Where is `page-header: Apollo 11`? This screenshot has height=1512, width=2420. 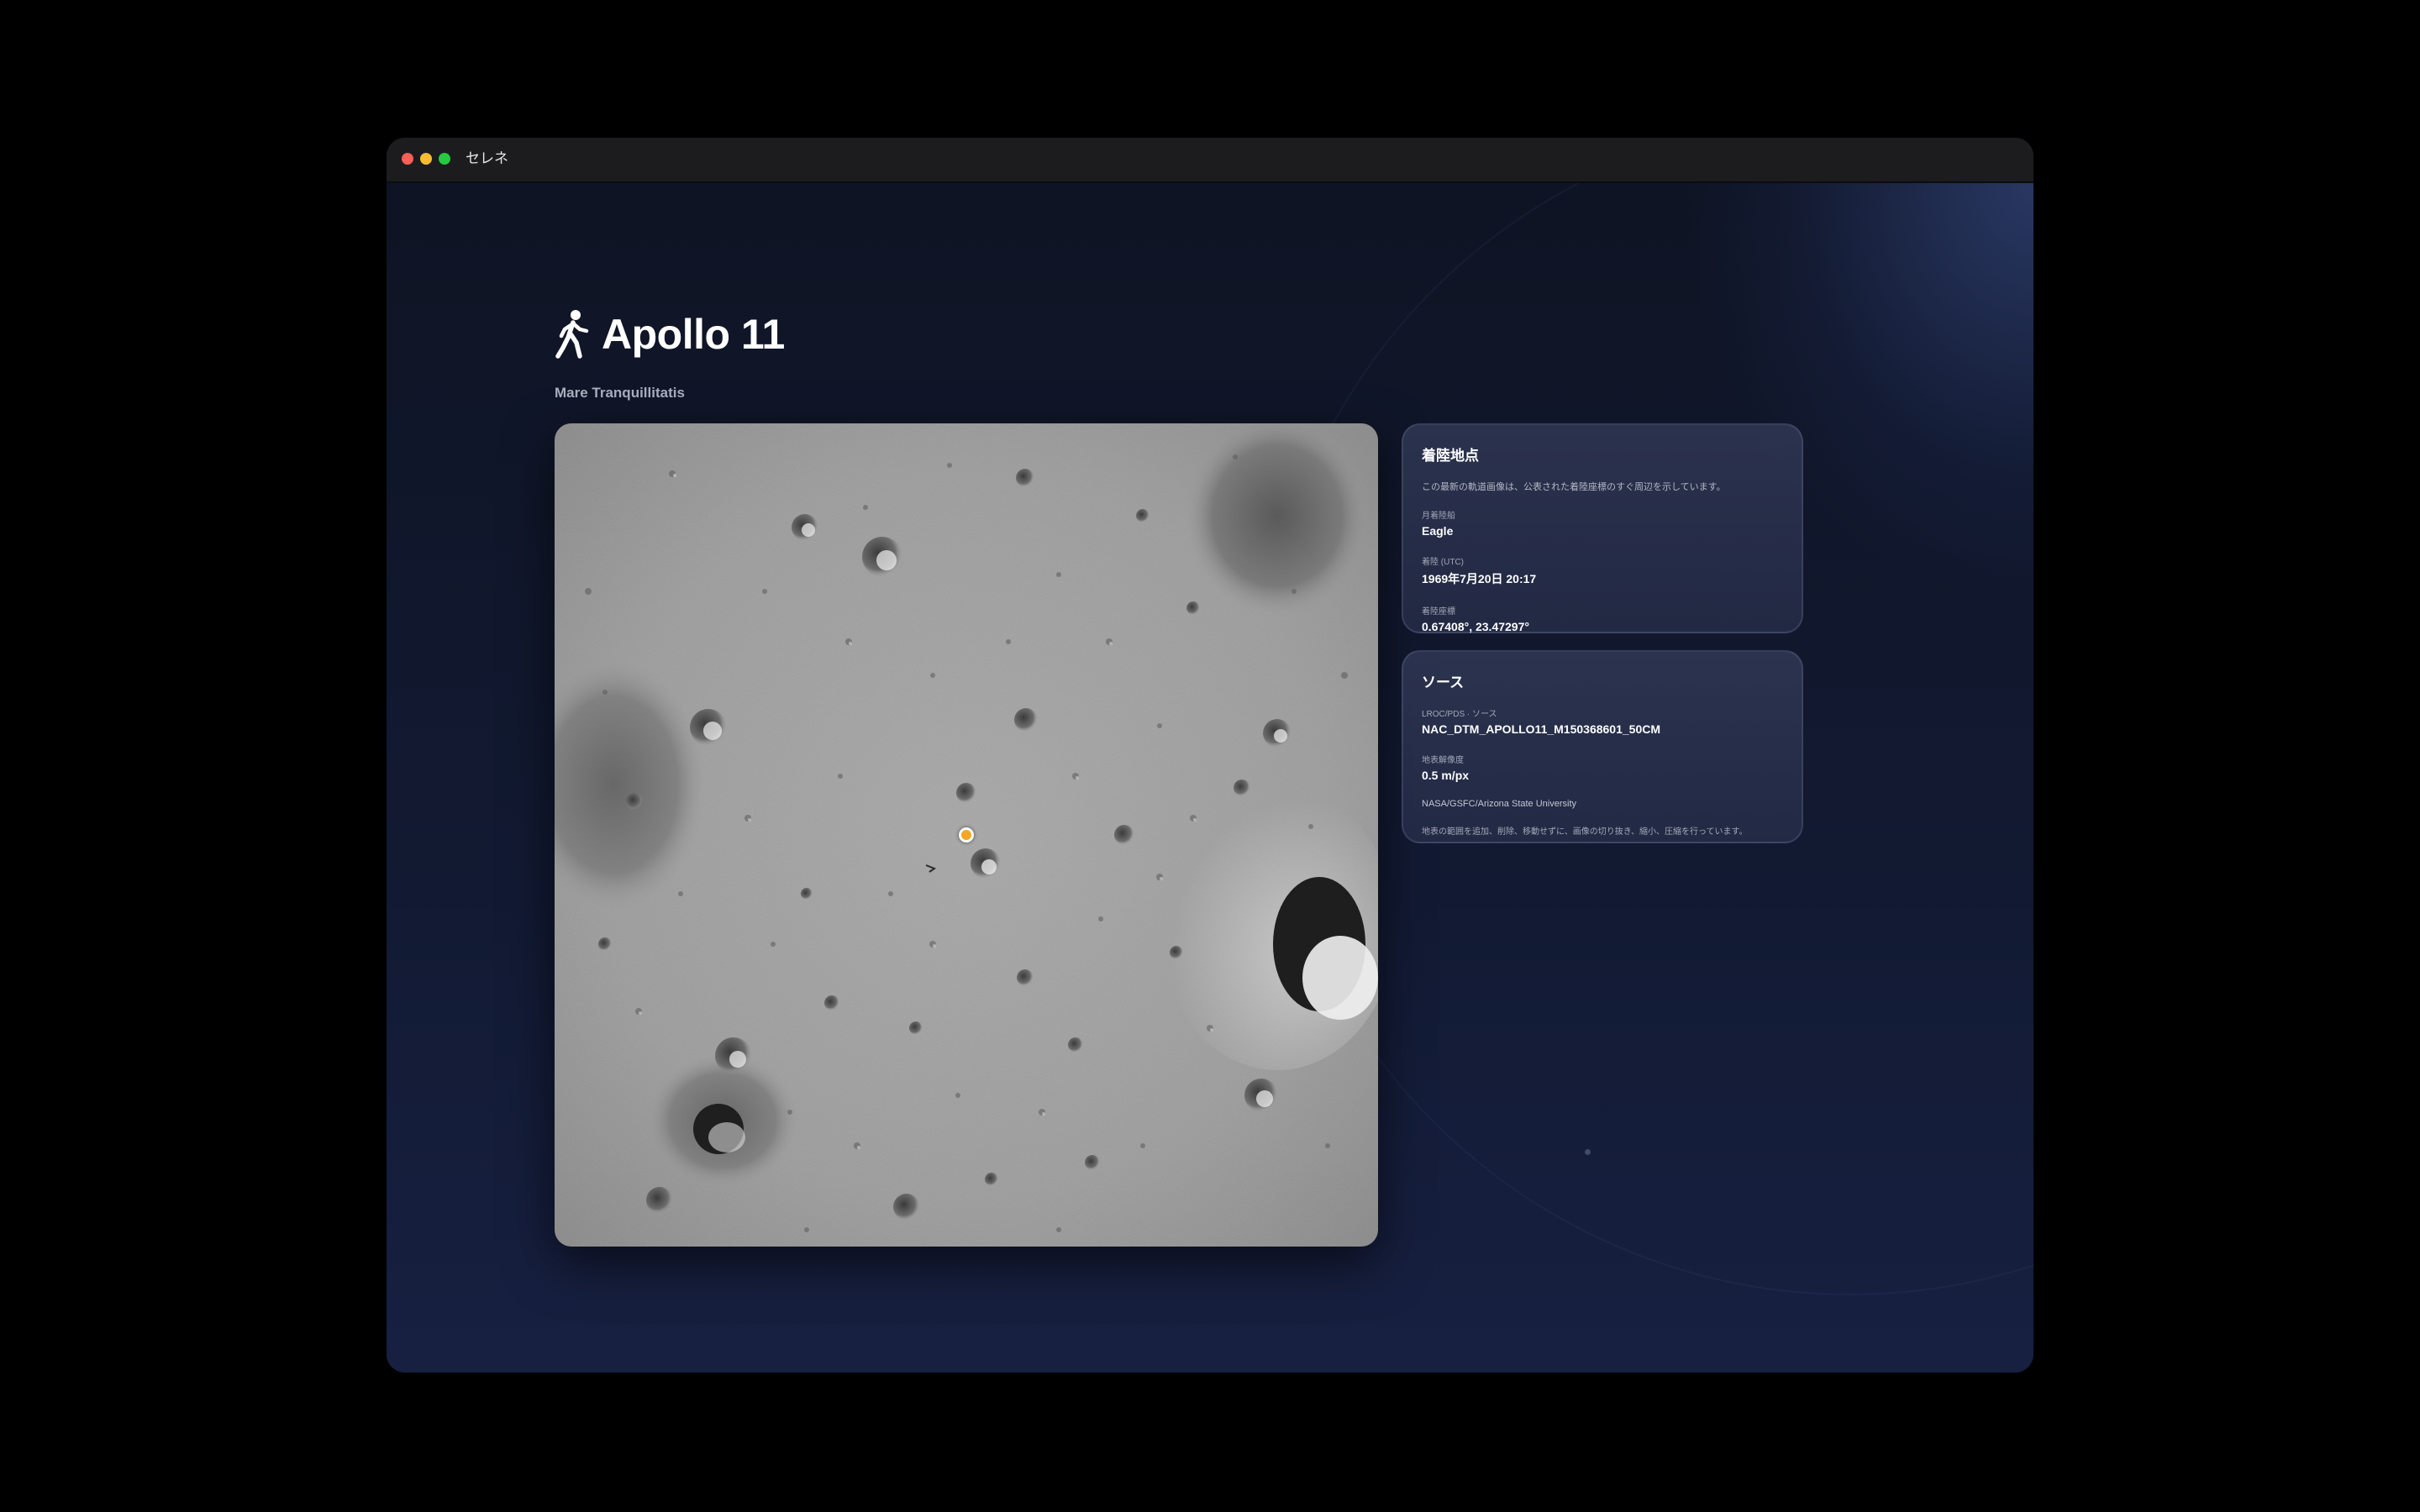
page-header: Apollo 11 is located at coordinates (670, 334).